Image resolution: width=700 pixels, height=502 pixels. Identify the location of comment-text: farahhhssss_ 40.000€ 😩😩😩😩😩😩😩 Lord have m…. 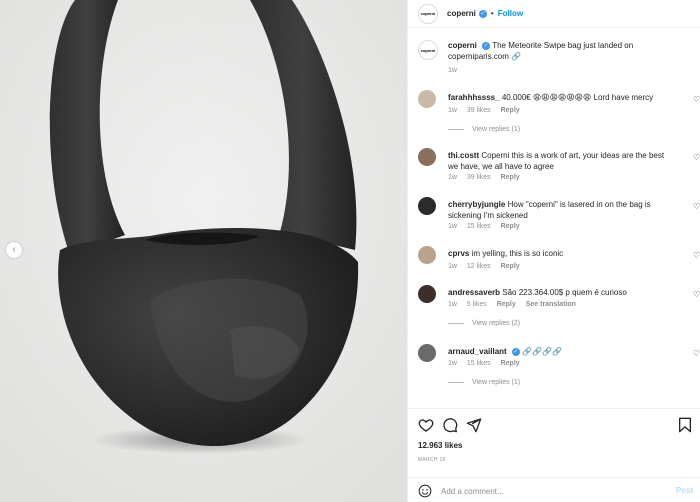
(561, 97).